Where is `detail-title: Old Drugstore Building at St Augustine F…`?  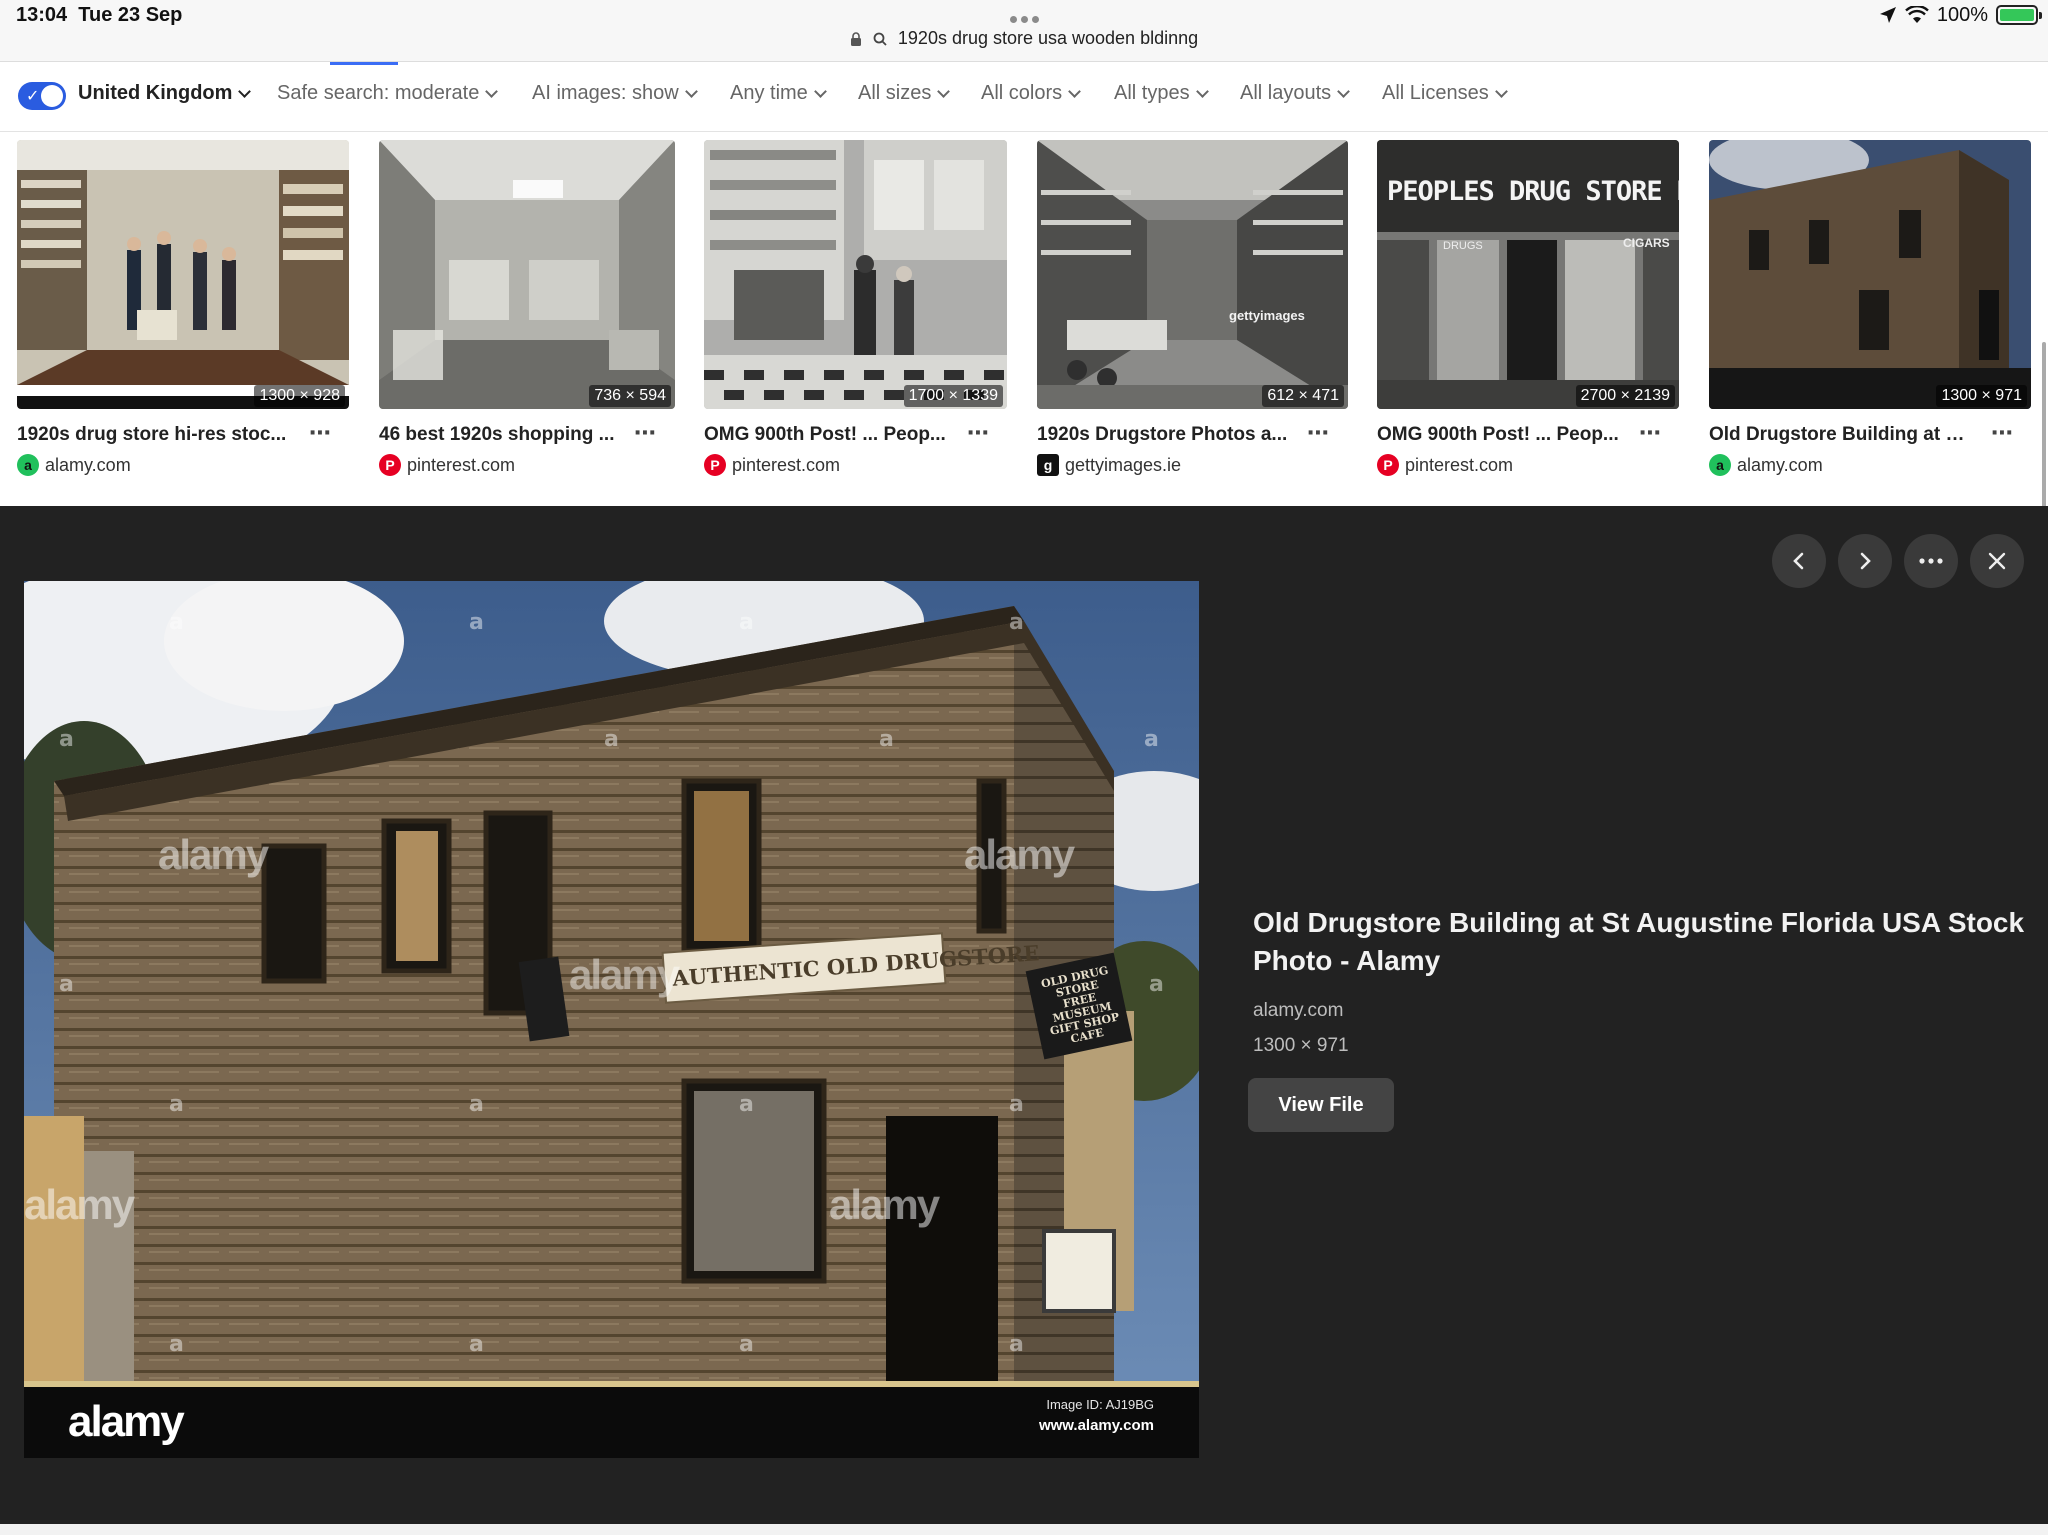
detail-title: Old Drugstore Building at St Augustine F… is located at coordinates (1643, 942).